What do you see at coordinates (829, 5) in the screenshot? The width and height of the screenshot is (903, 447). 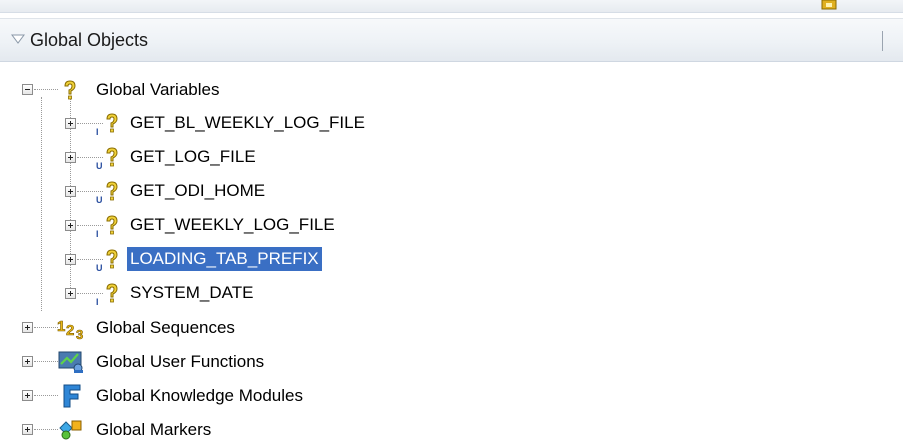 I see `key-icon` at bounding box center [829, 5].